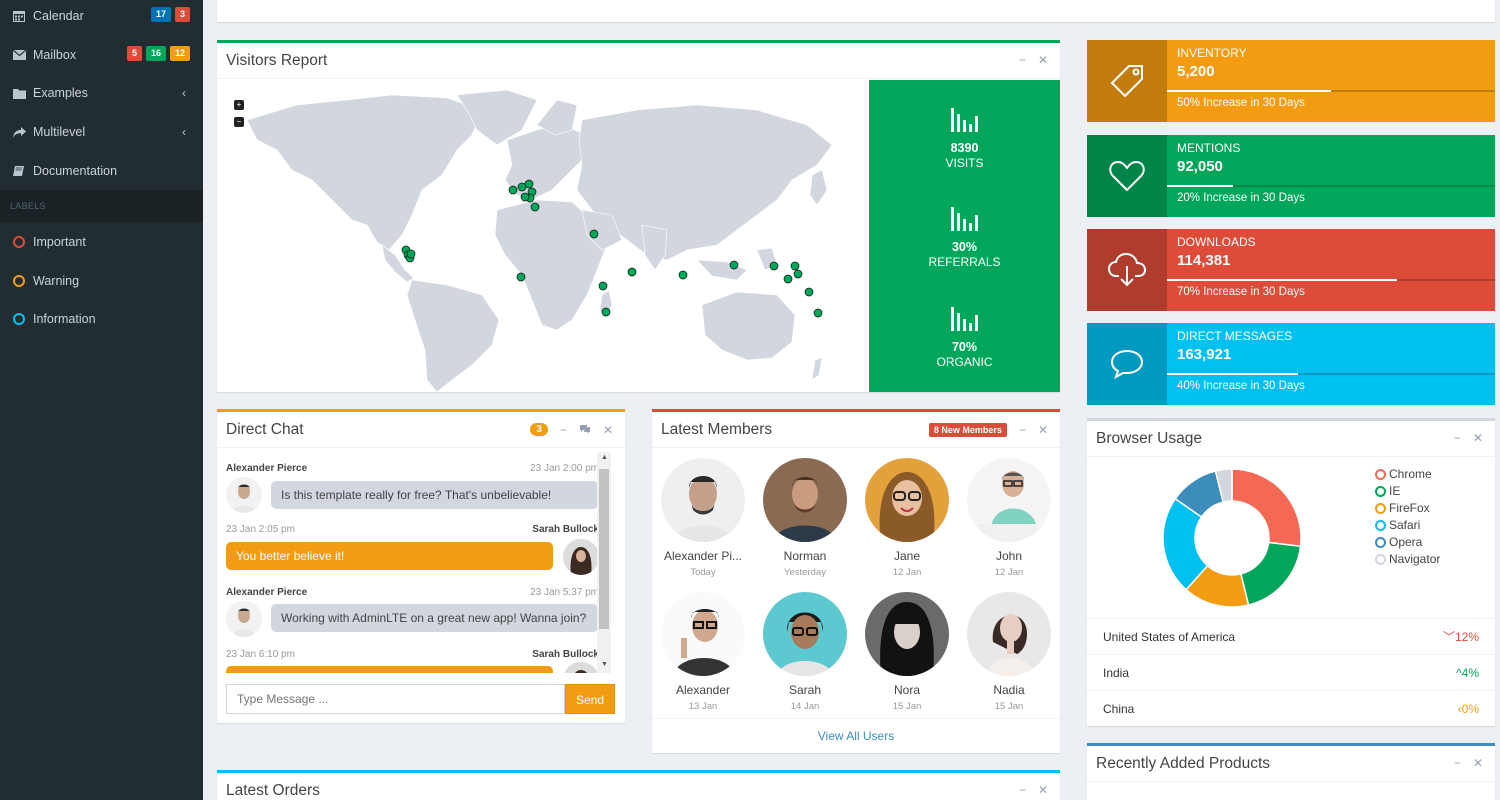 This screenshot has width=1500, height=800. I want to click on member-item: Nadia 15 Jan, so click(1009, 652).